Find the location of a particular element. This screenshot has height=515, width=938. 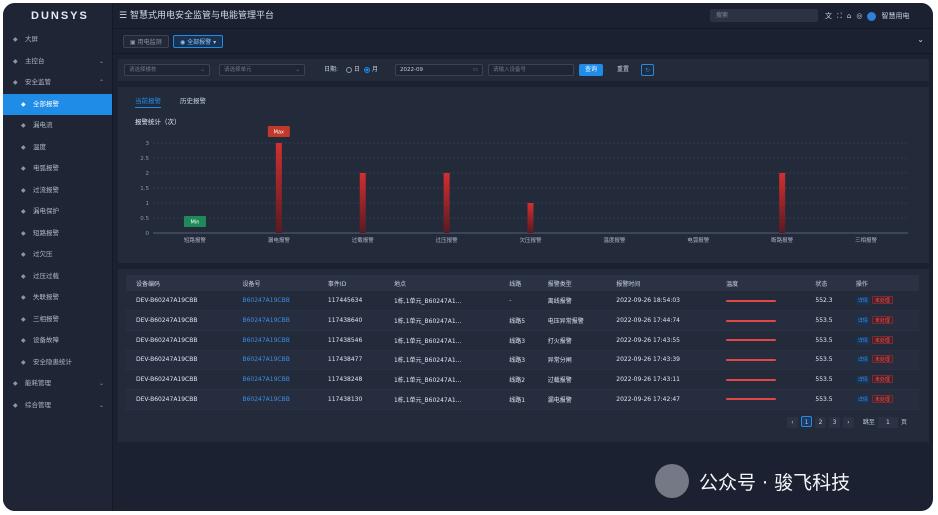

unit-select: 请选择单元 ⌄ is located at coordinates (262, 70).